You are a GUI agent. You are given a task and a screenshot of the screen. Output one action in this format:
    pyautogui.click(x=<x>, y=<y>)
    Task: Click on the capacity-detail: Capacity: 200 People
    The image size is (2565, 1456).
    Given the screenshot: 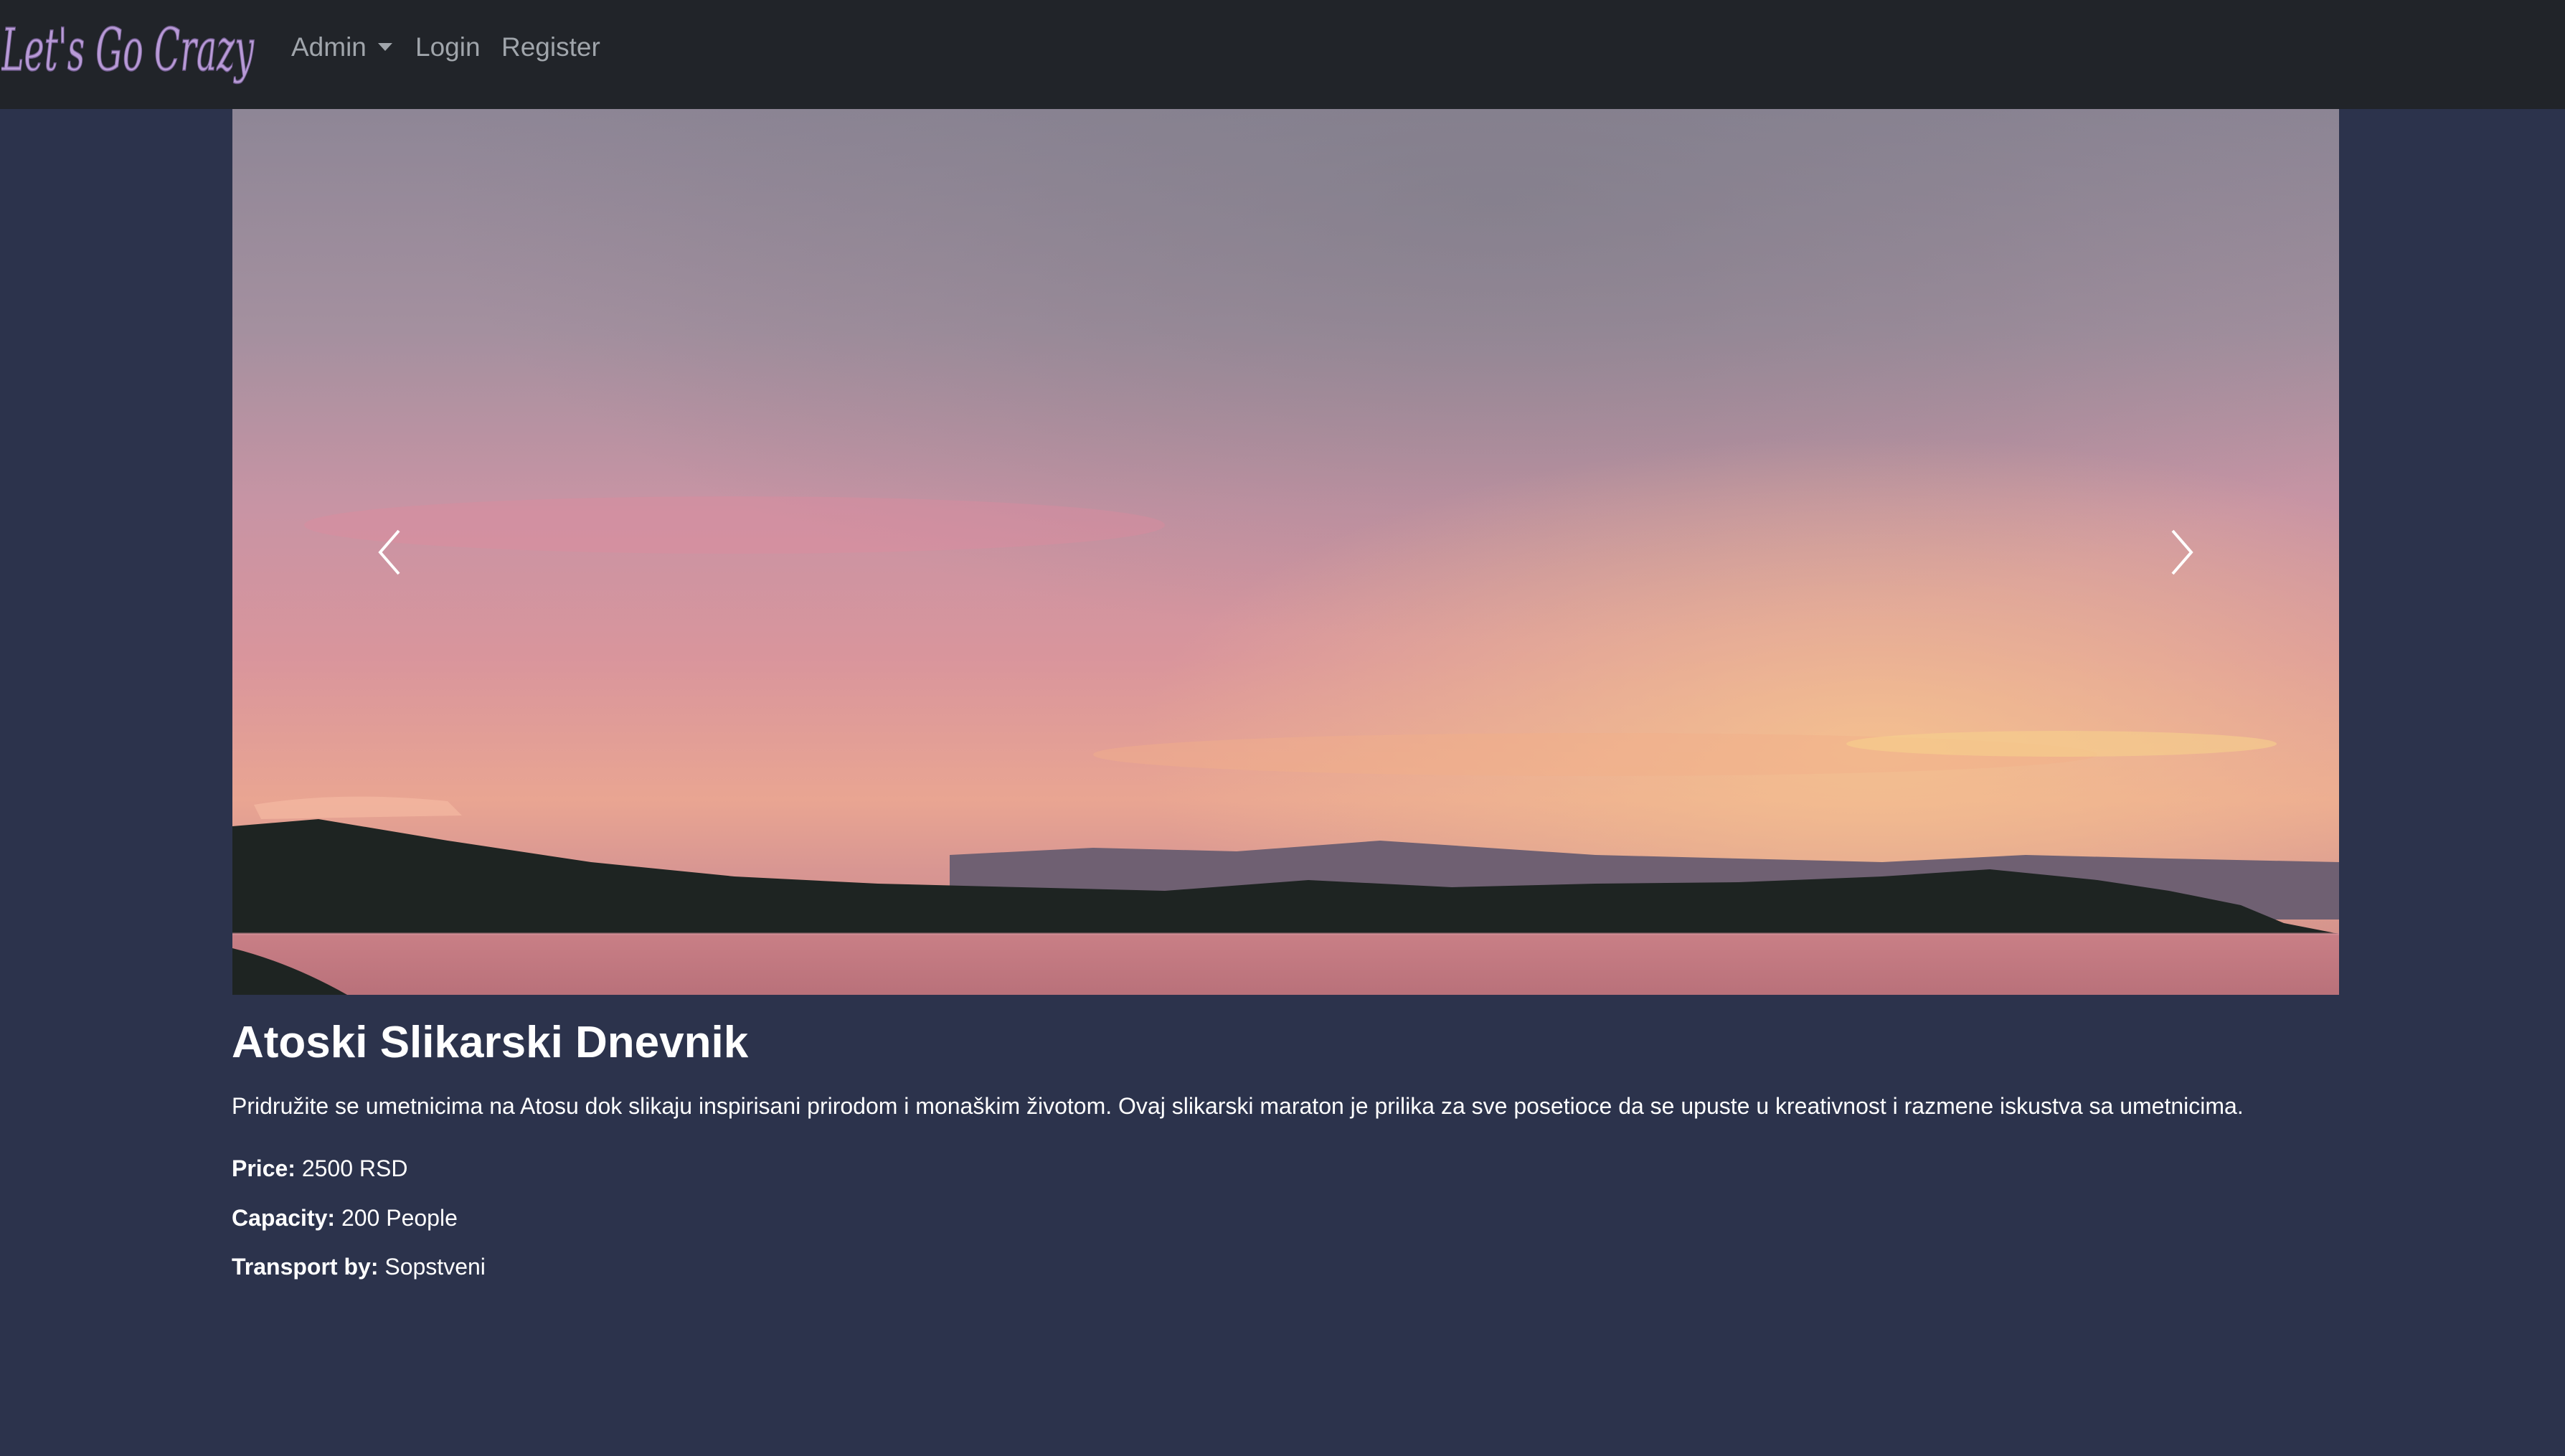 What is the action you would take?
    pyautogui.click(x=345, y=1218)
    